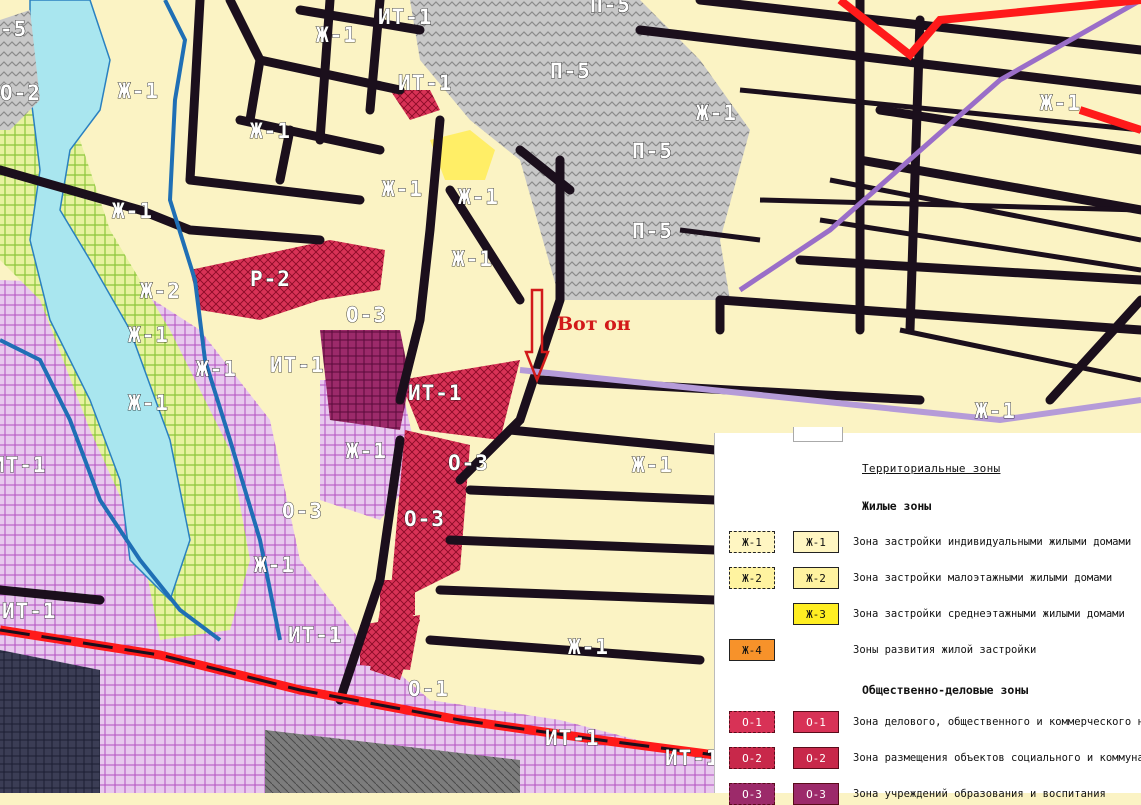 The image size is (1141, 805). I want to click on legend-section-heading: Жилые зоны, so click(897, 506).